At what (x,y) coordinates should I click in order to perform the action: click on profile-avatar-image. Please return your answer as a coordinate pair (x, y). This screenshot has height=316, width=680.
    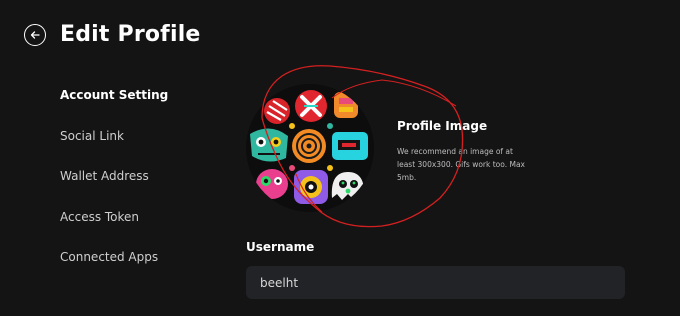
    Looking at the image, I should click on (310, 148).